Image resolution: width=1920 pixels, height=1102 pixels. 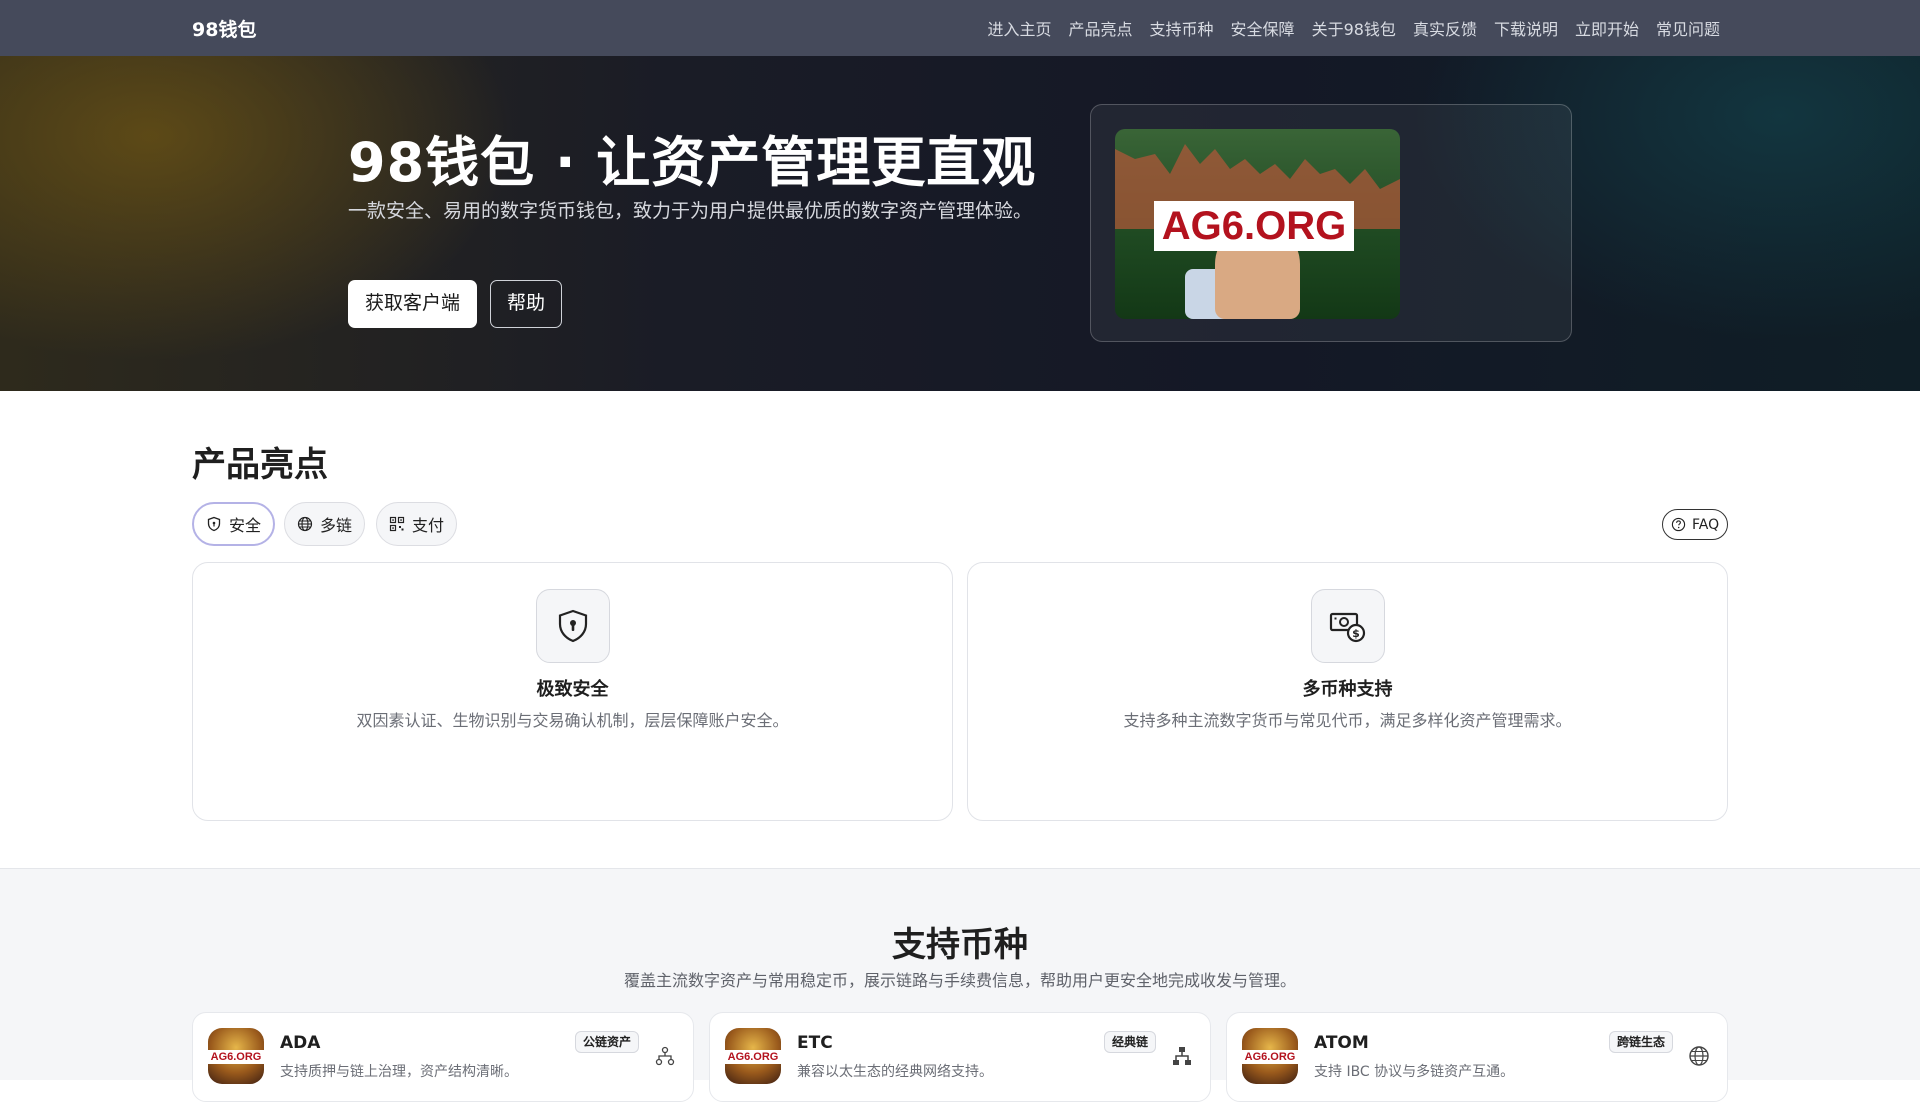 I want to click on hero-subtitle: 一款安全、易用的数字货币钱包，致力于为用户提供最优质的数字资产管理体验。, so click(x=690, y=211).